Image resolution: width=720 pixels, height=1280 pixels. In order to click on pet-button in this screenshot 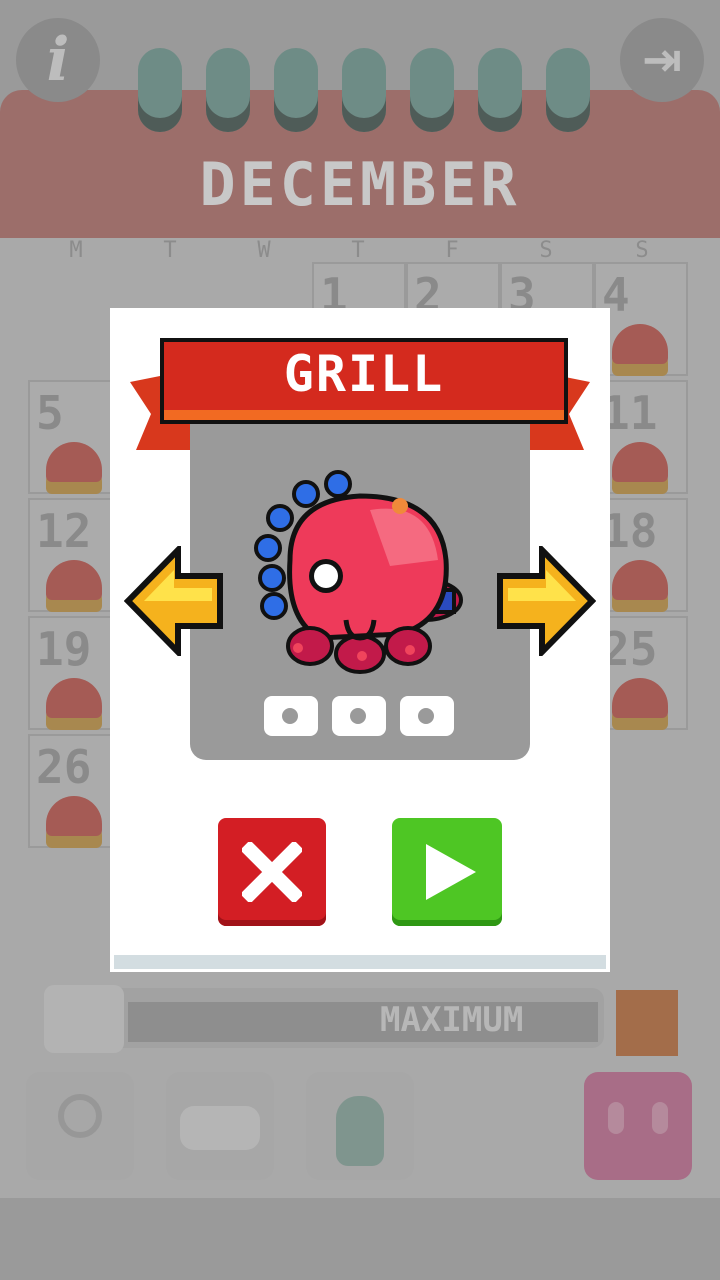, I will do `click(360, 1126)`.